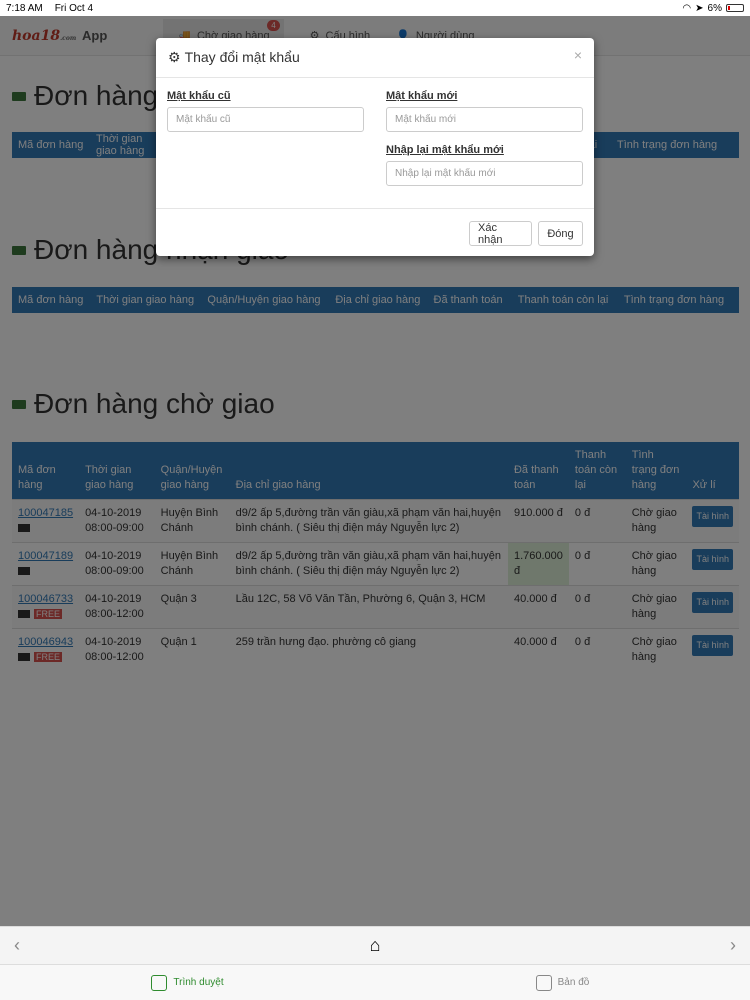  I want to click on location-icon: ➤, so click(699, 8).